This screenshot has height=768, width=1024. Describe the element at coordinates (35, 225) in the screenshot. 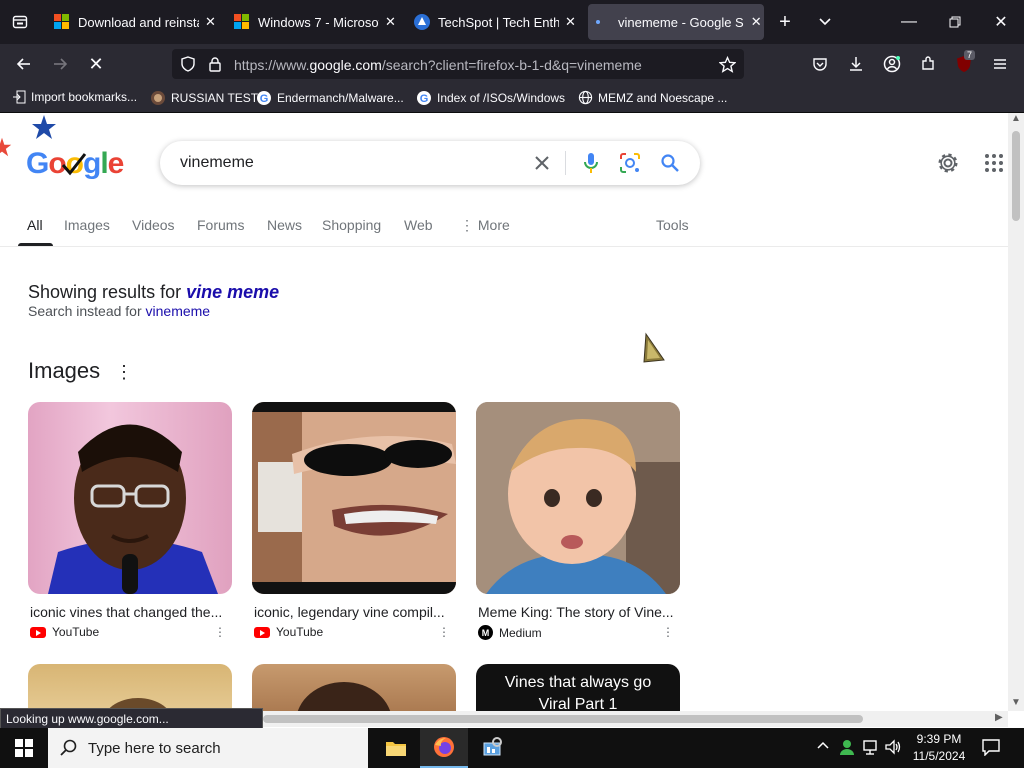

I see `tab-all: All` at that location.